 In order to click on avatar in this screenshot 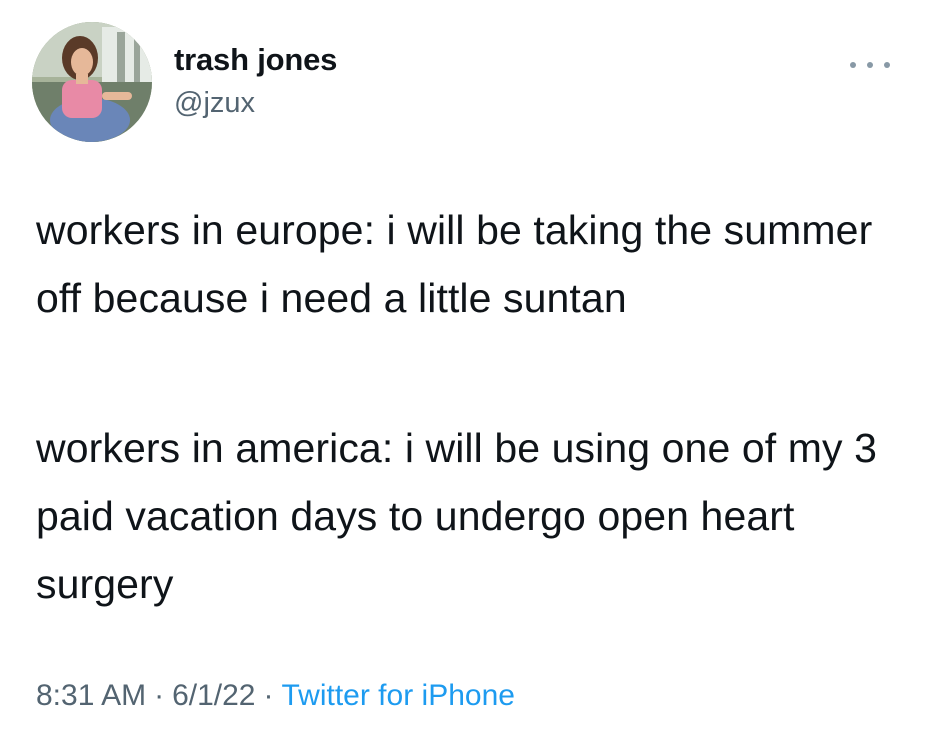, I will do `click(92, 82)`.